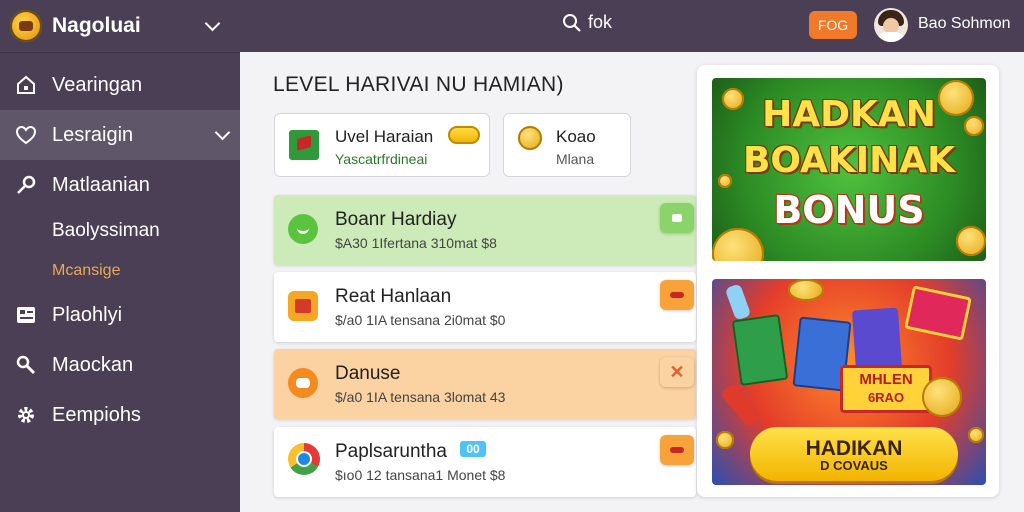 Image resolution: width=1024 pixels, height=512 pixels. Describe the element at coordinates (587, 22) in the screenshot. I see `search-box: fok` at that location.